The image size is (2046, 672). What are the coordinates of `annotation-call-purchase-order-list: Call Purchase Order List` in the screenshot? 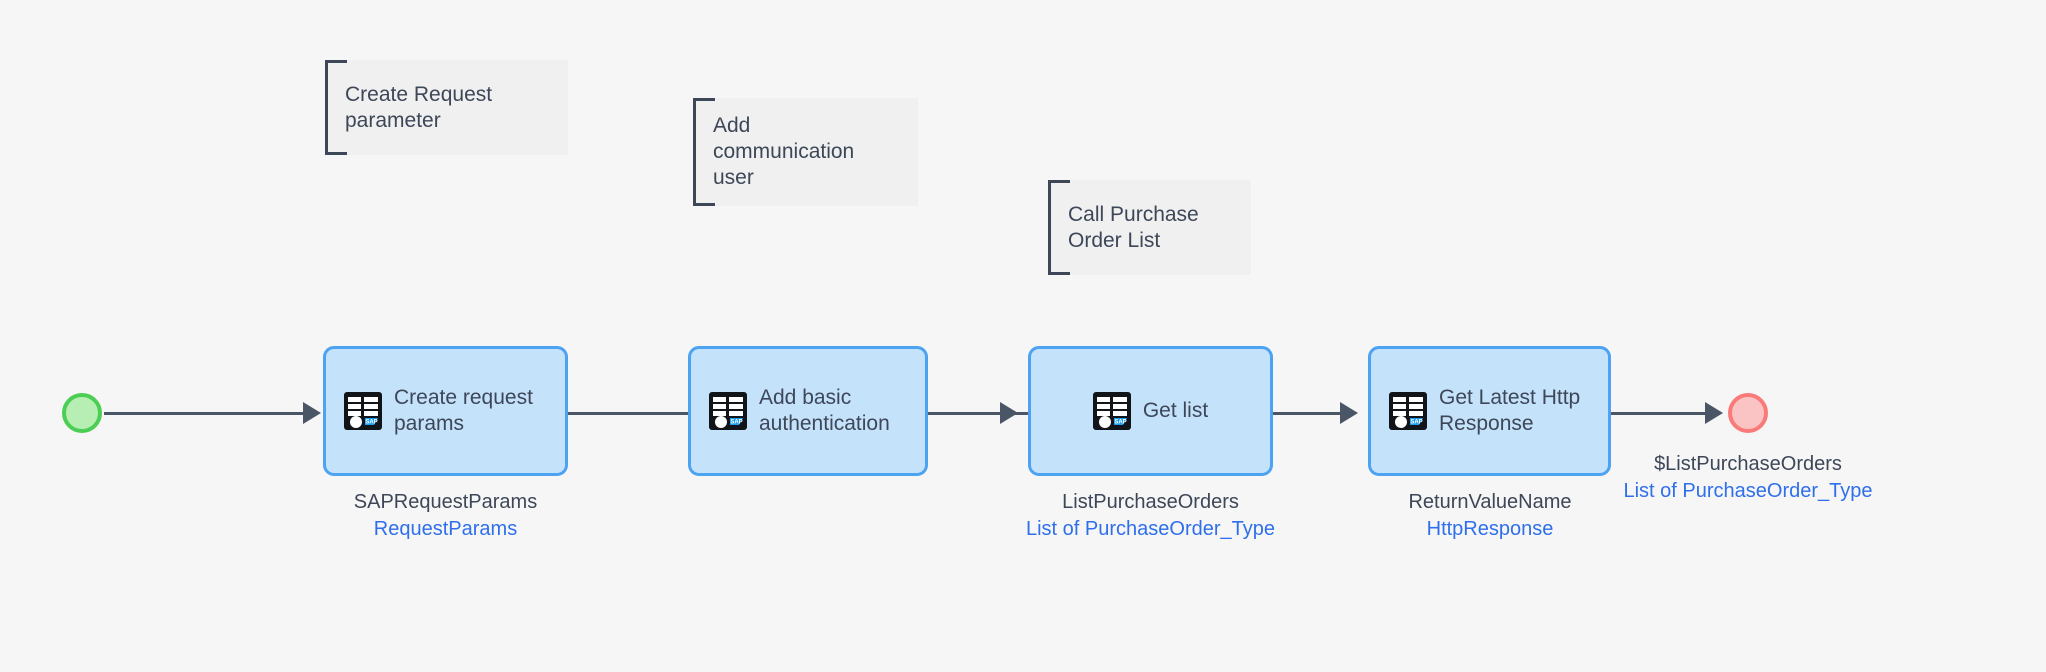 It's located at (1149, 227).